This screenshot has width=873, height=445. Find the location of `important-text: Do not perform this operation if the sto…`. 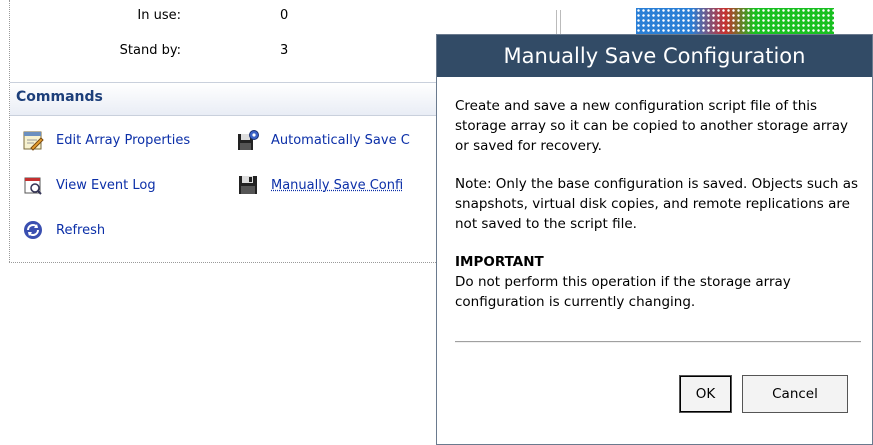

important-text: Do not perform this operation if the sto… is located at coordinates (623, 292).